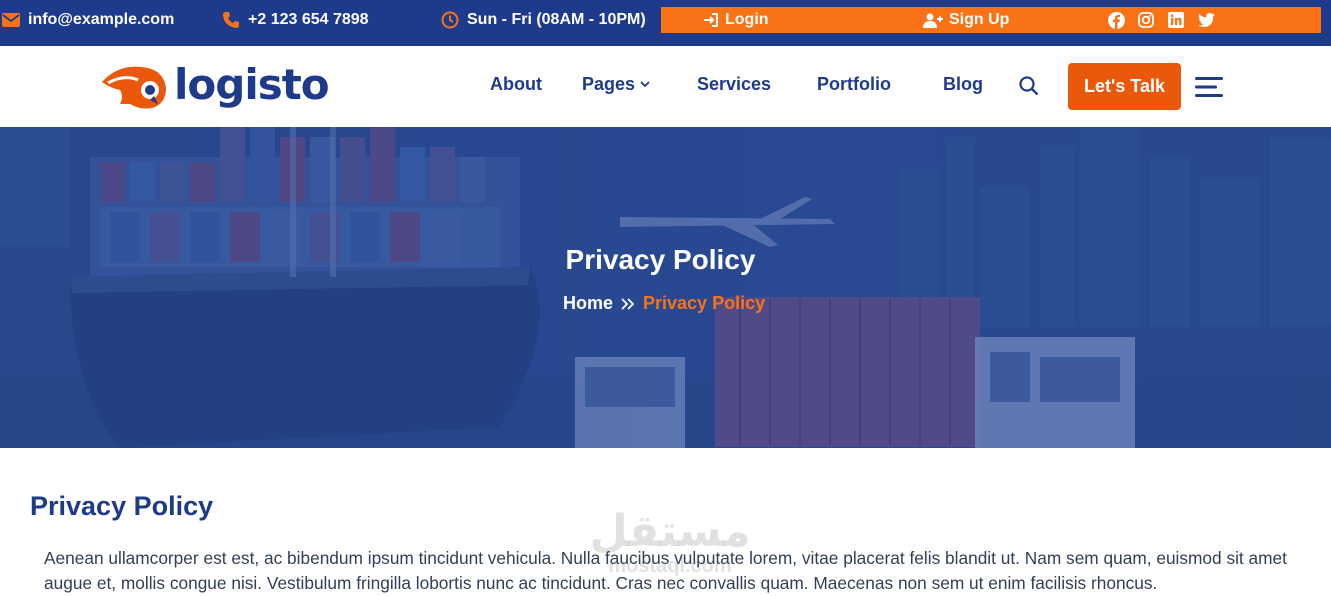  Describe the element at coordinates (711, 20) in the screenshot. I see `sign-in-icon` at that location.